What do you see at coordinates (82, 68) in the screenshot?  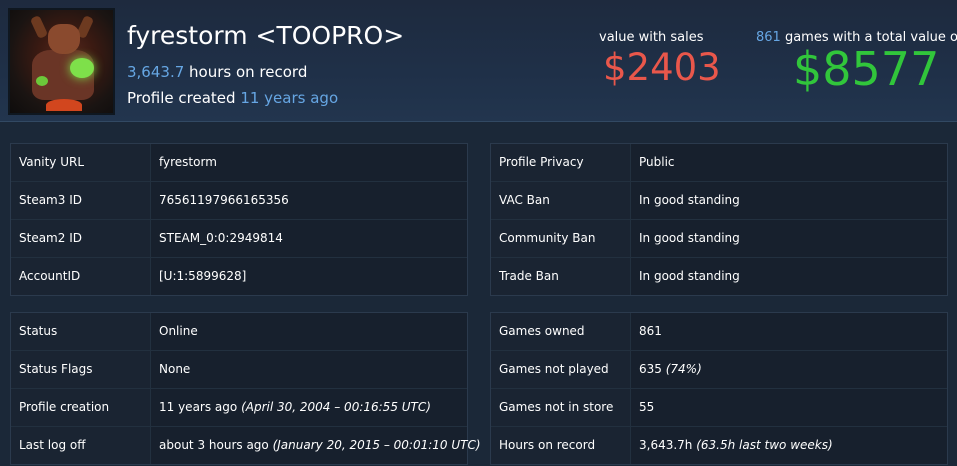 I see `avatar-glow` at bounding box center [82, 68].